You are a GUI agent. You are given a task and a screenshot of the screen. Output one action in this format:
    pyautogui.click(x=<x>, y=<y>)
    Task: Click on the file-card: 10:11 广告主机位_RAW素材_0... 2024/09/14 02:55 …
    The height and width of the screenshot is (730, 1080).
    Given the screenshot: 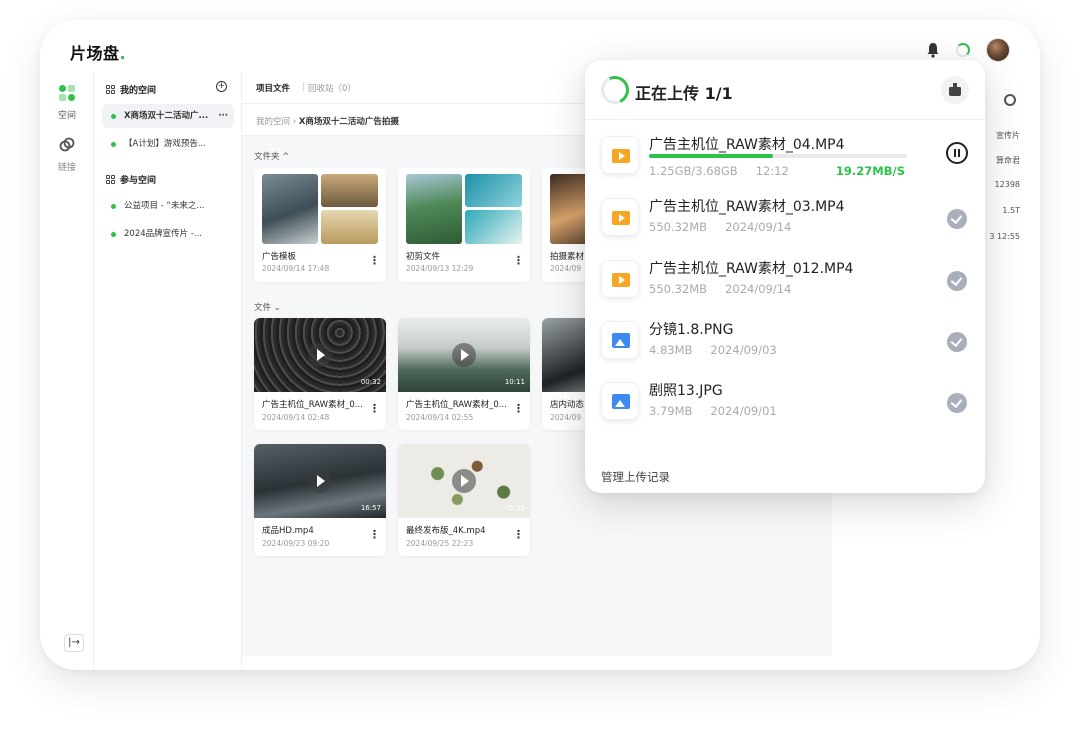 What is the action you would take?
    pyautogui.click(x=464, y=374)
    